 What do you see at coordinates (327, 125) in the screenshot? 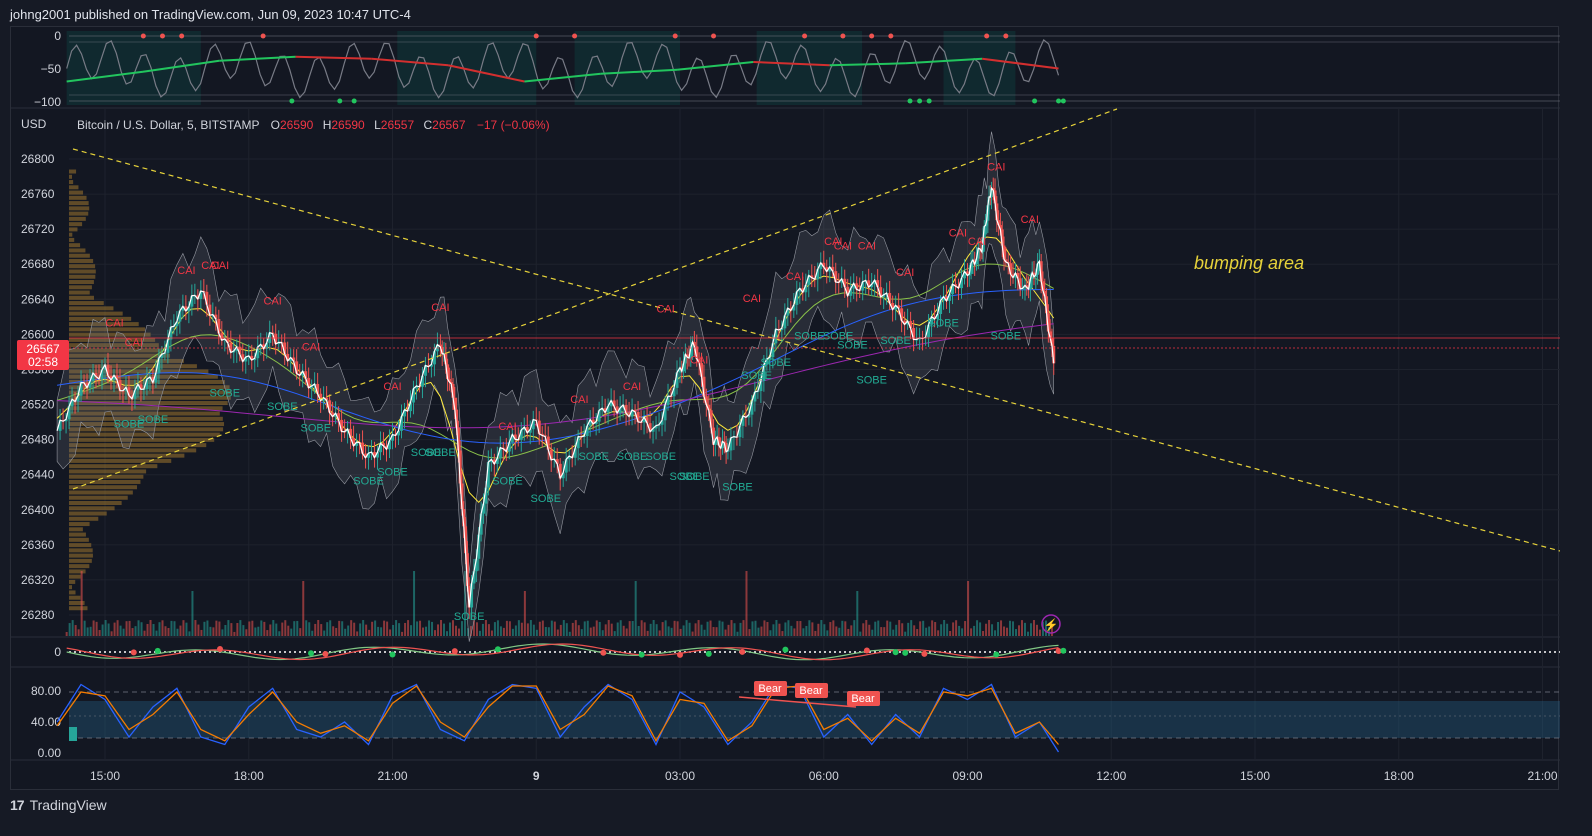
I see `ohlc-h-label: H` at bounding box center [327, 125].